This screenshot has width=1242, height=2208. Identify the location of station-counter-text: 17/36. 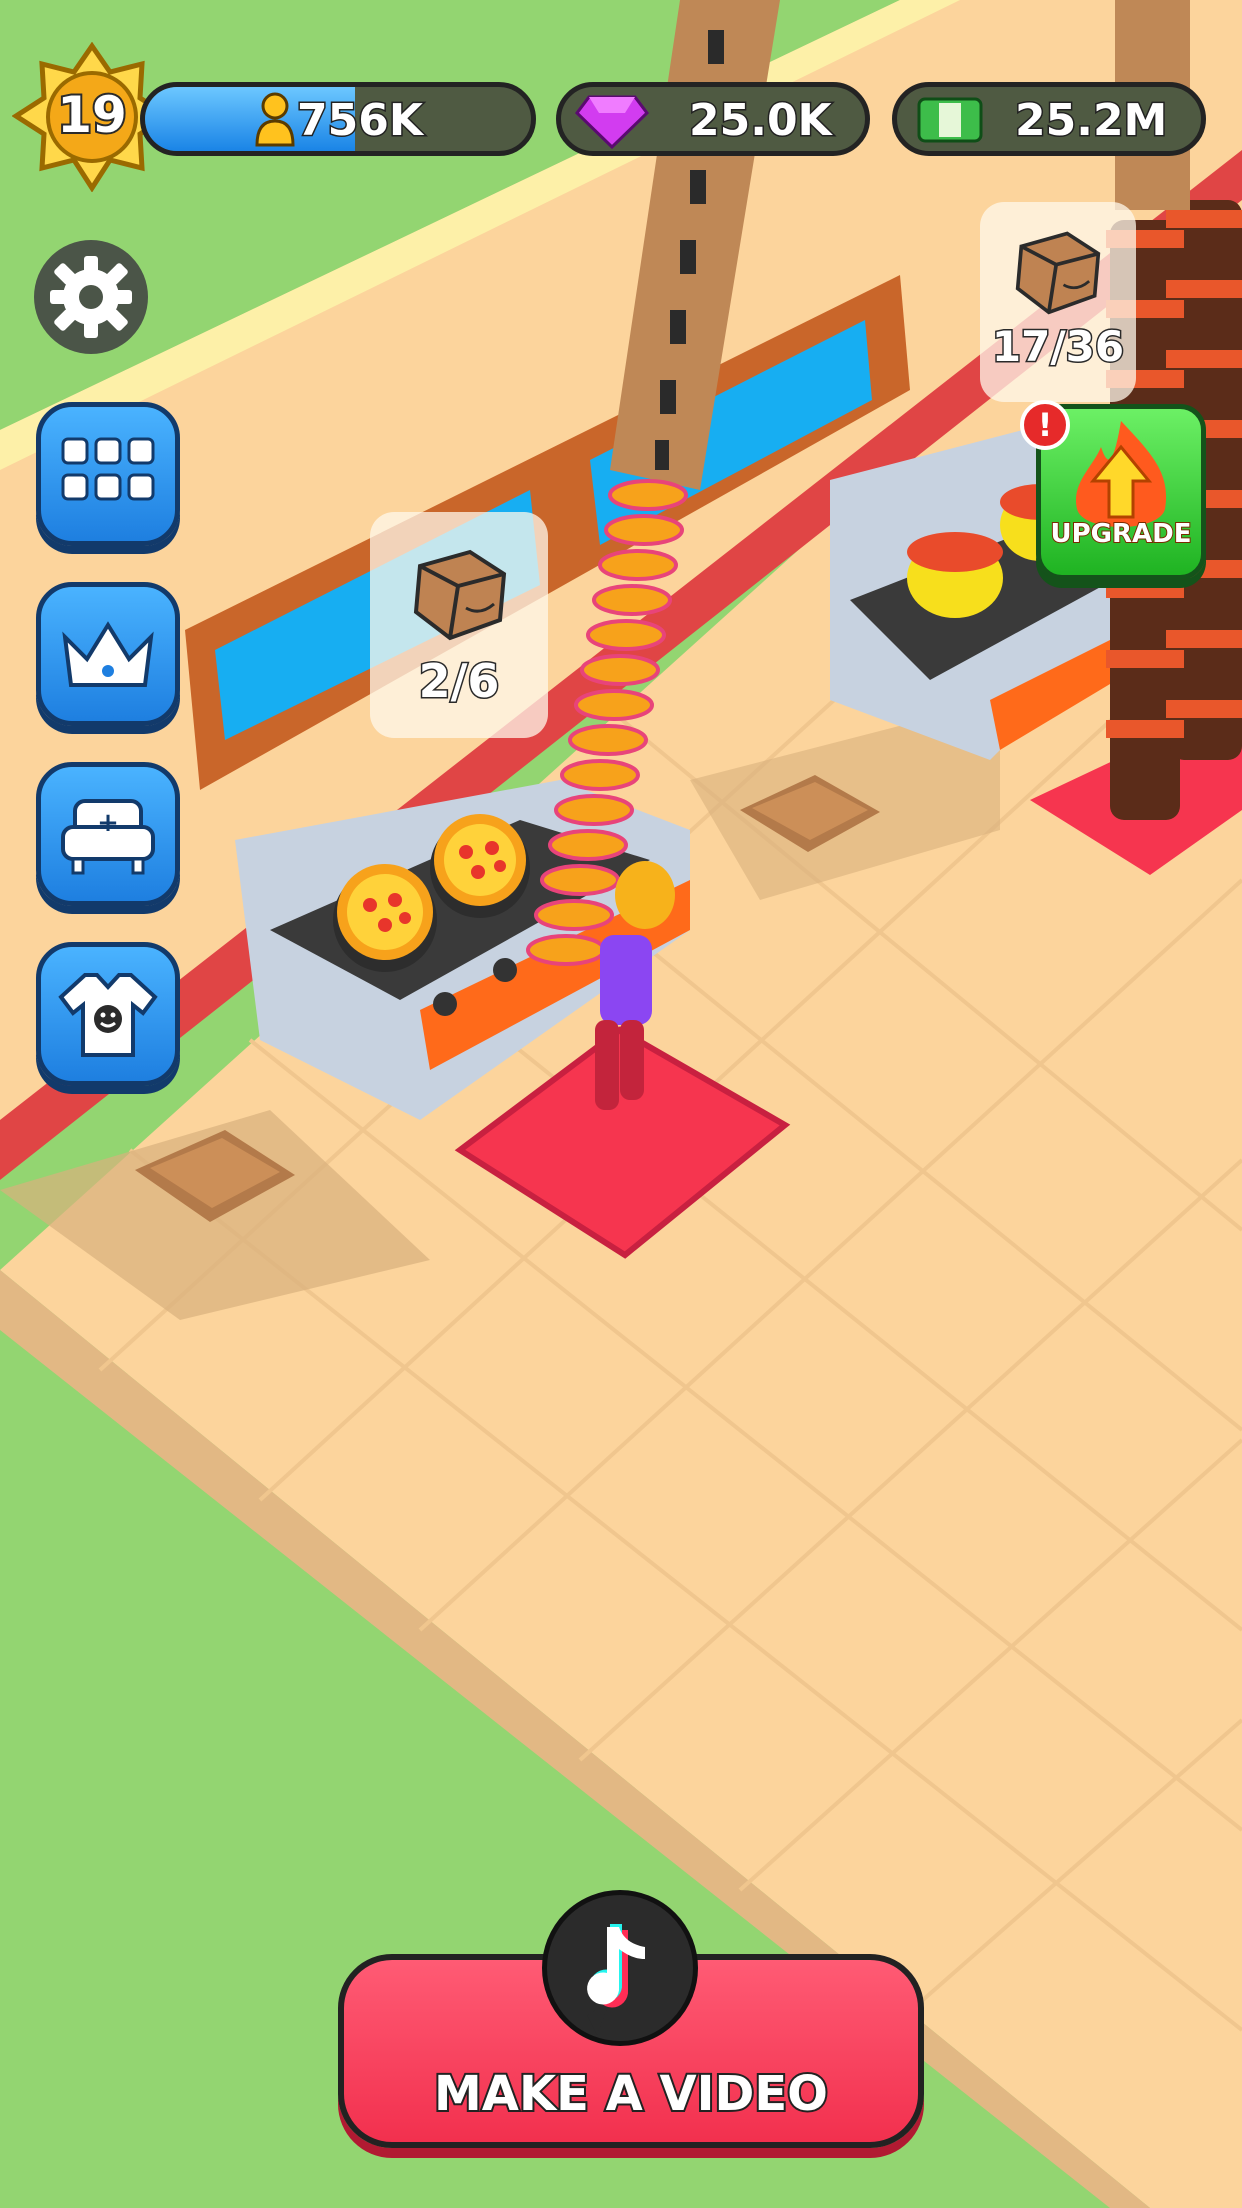
(1057, 347).